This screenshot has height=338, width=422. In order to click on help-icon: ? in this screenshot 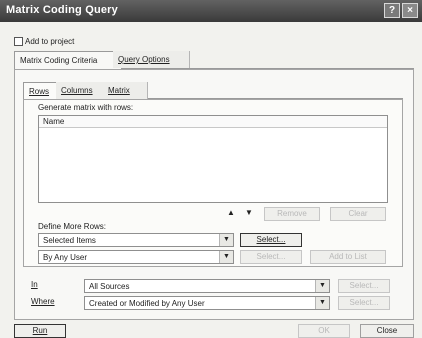, I will do `click(392, 10)`.